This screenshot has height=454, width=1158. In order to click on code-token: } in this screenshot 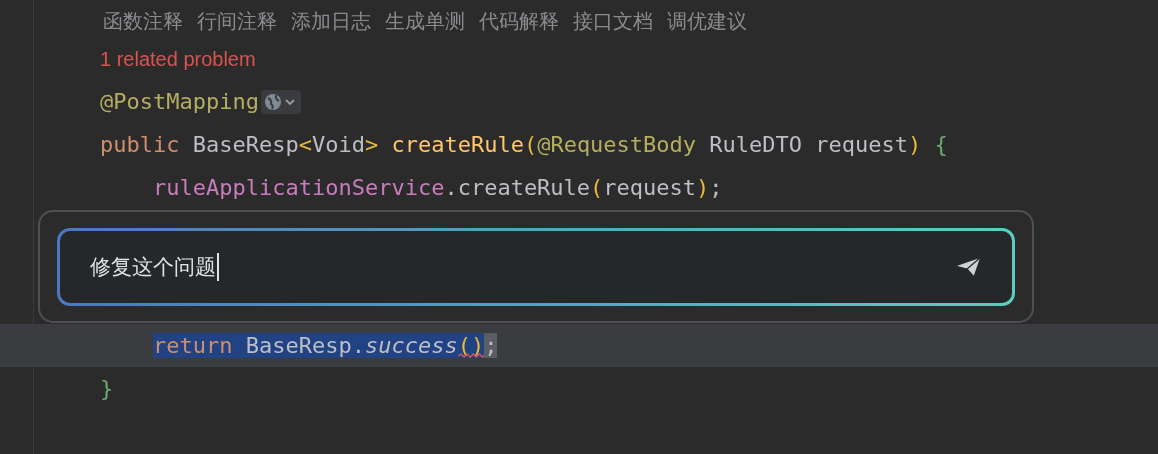, I will do `click(107, 388)`.